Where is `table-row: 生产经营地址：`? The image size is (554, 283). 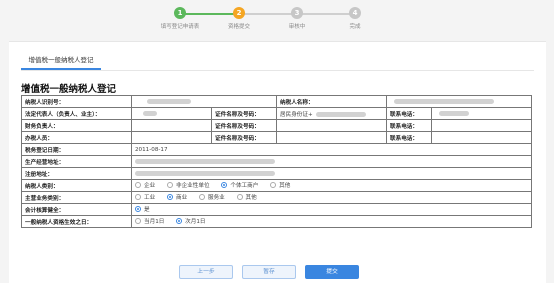 table-row: 生产经营地址： is located at coordinates (276, 161).